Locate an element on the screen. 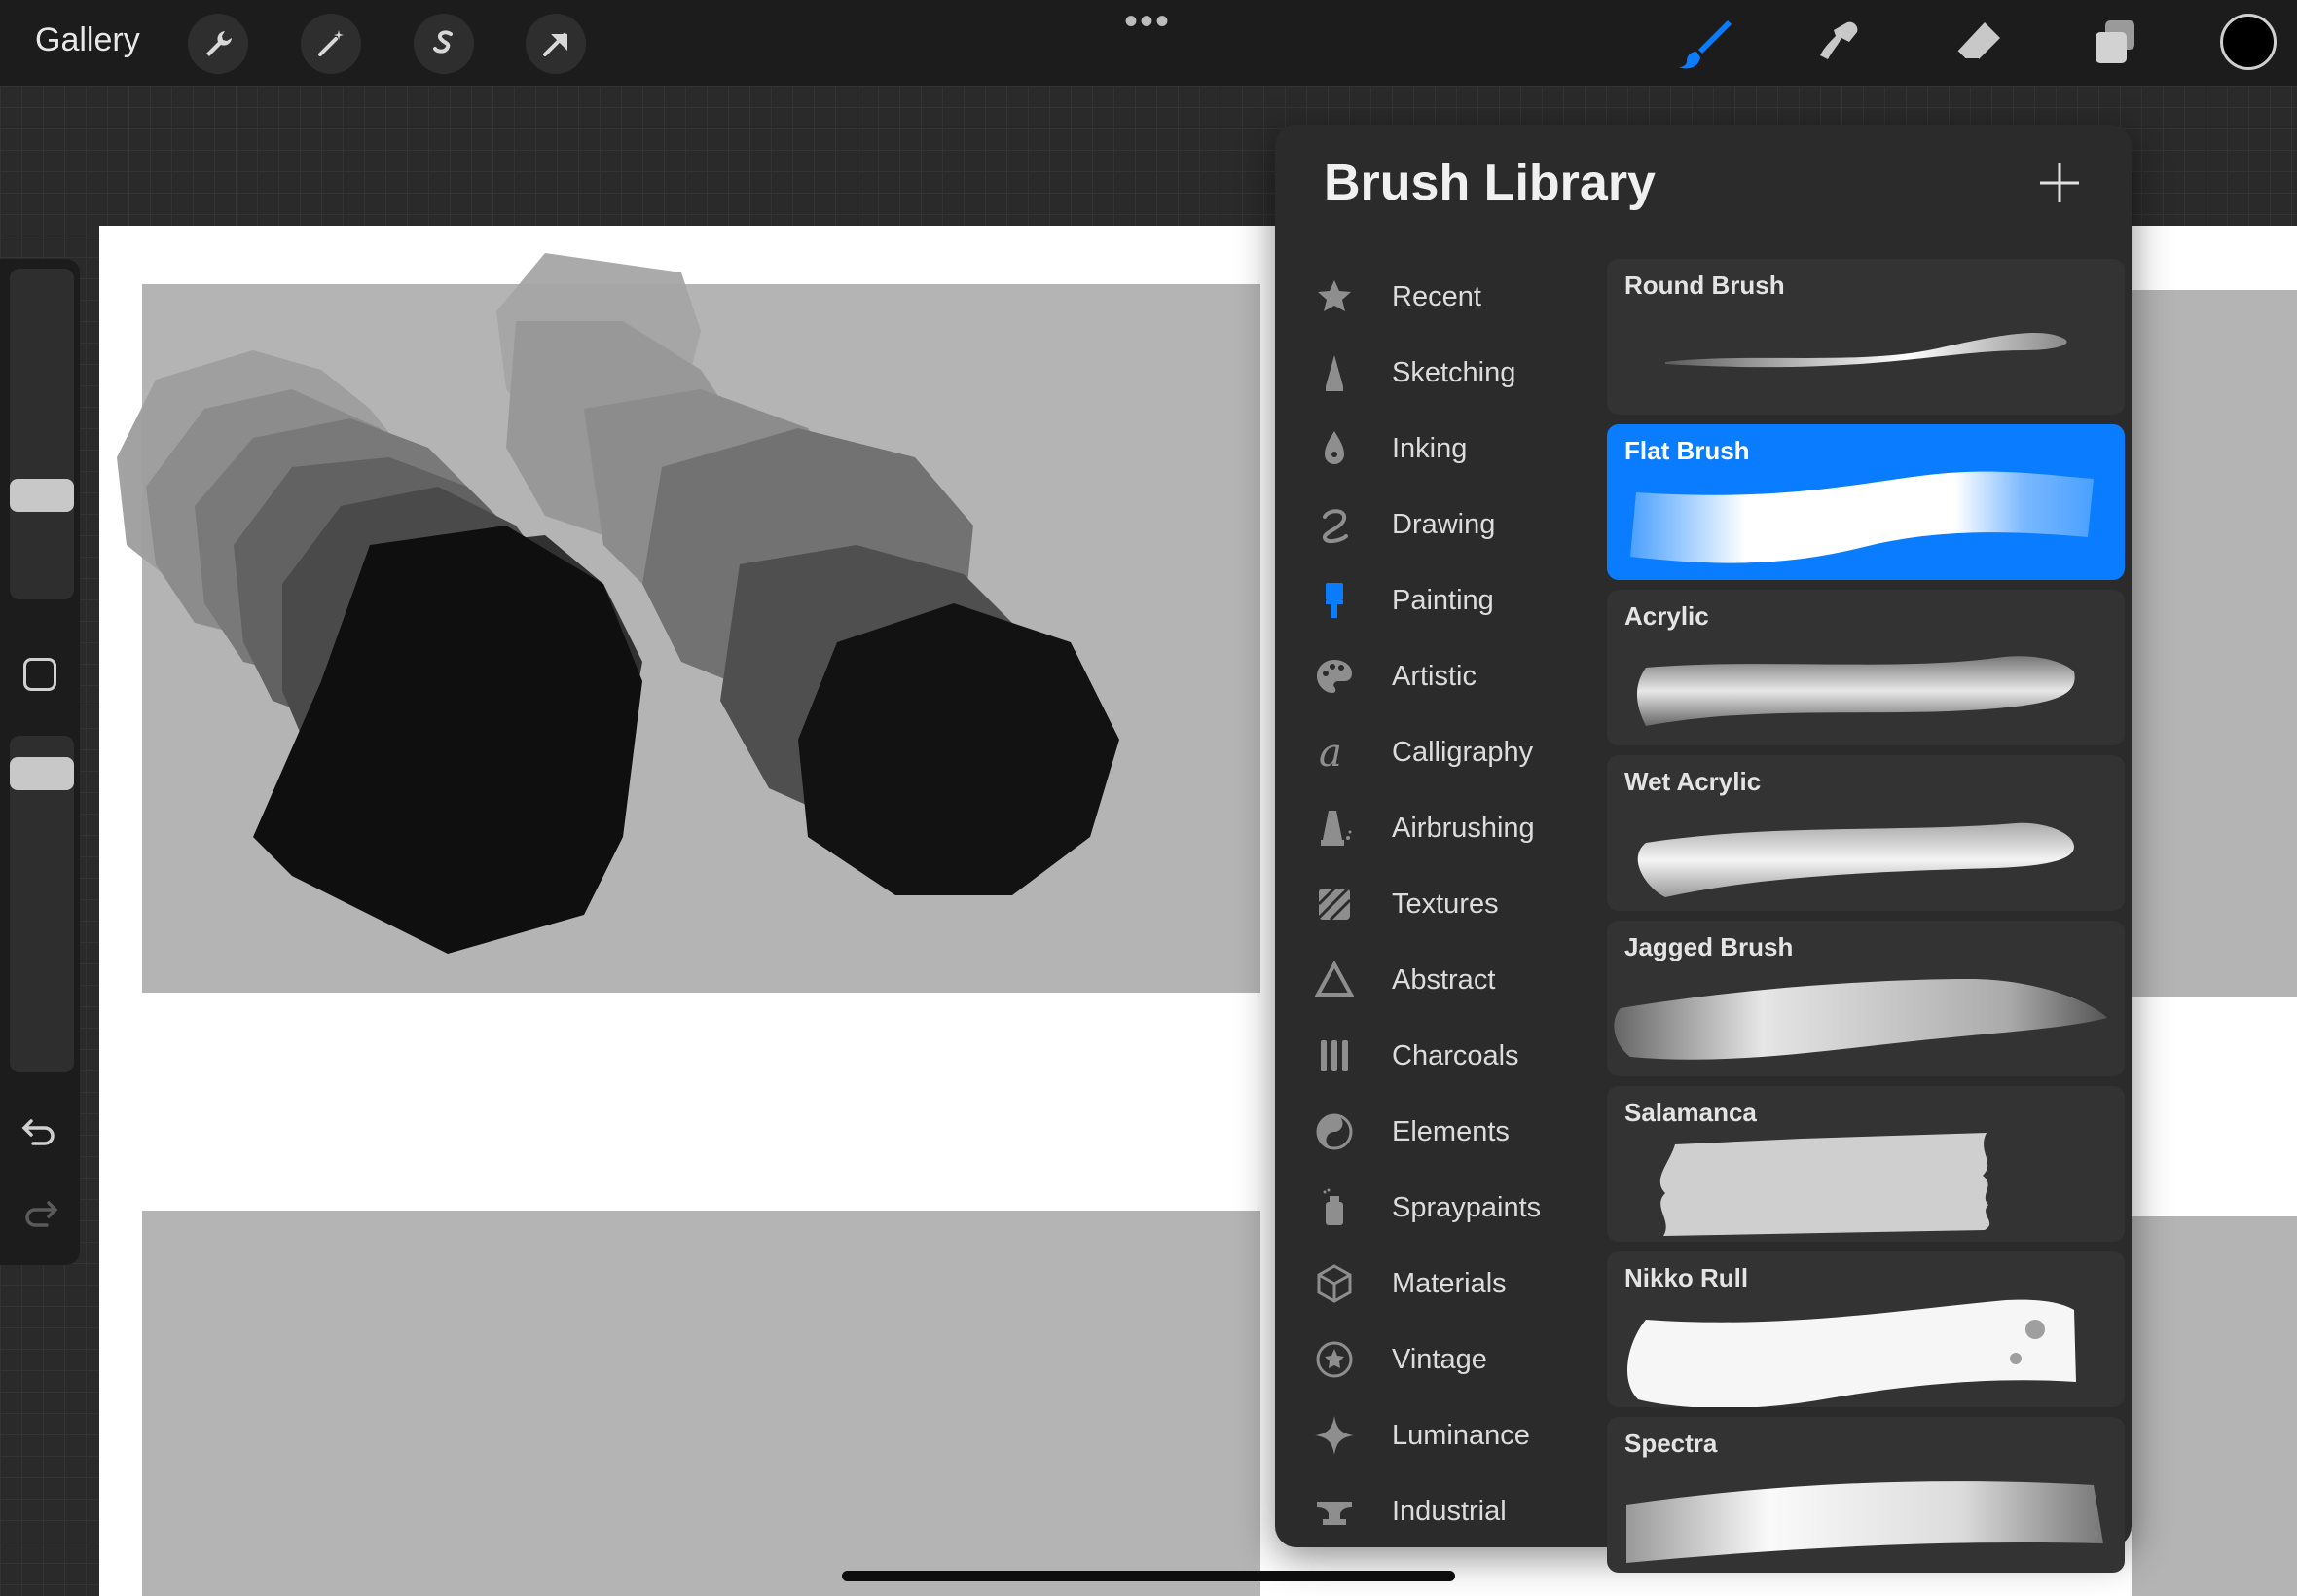 This screenshot has height=1596, width=2297. wrench-icon is located at coordinates (218, 44).